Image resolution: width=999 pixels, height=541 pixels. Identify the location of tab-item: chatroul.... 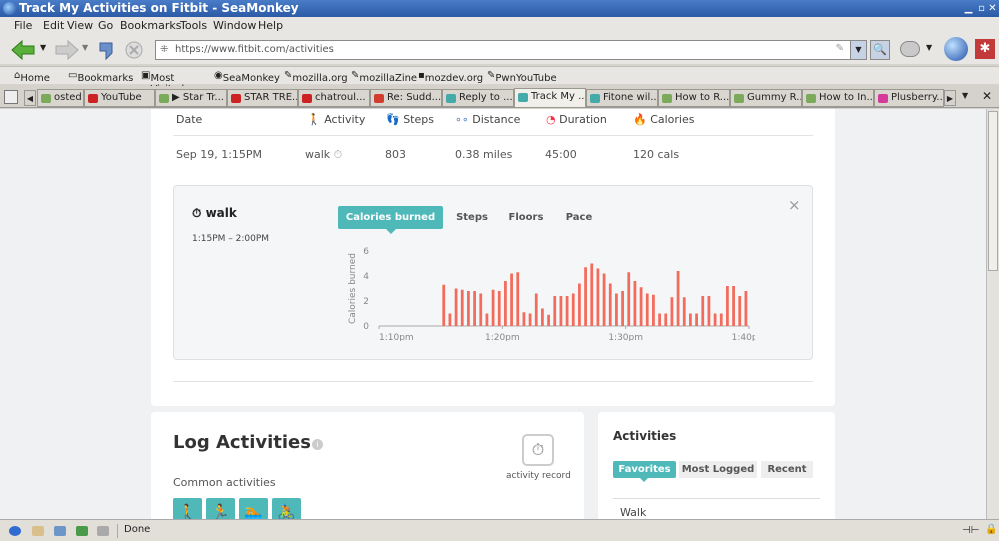
(334, 98).